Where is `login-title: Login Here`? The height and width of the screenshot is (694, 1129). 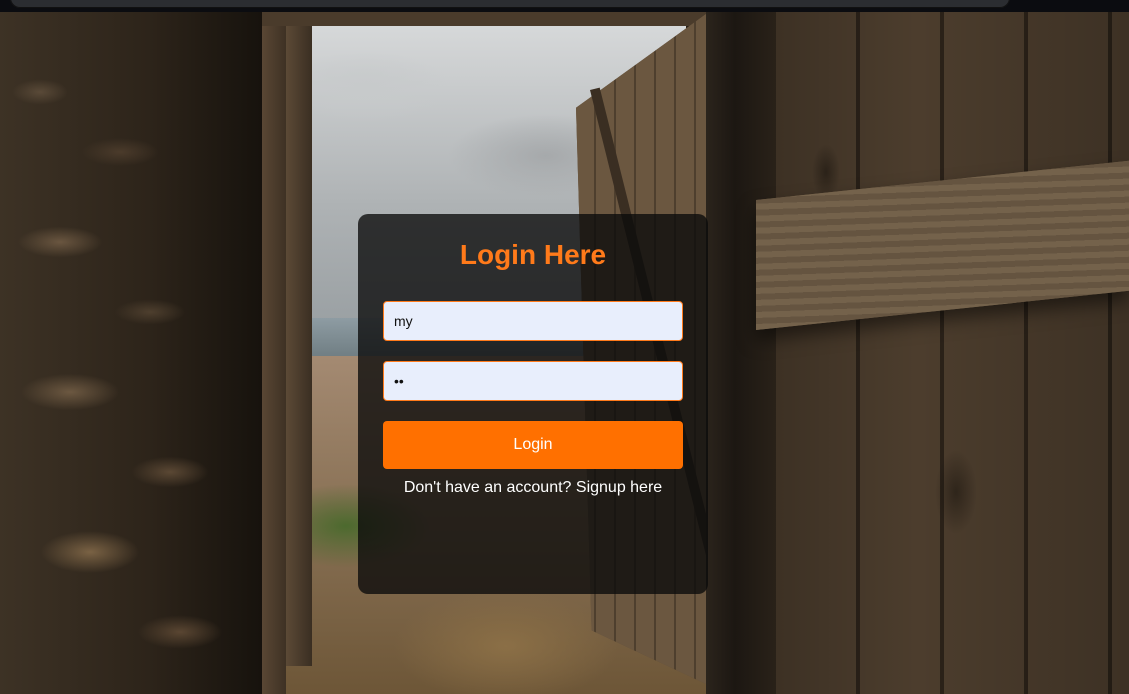 login-title: Login Here is located at coordinates (533, 254).